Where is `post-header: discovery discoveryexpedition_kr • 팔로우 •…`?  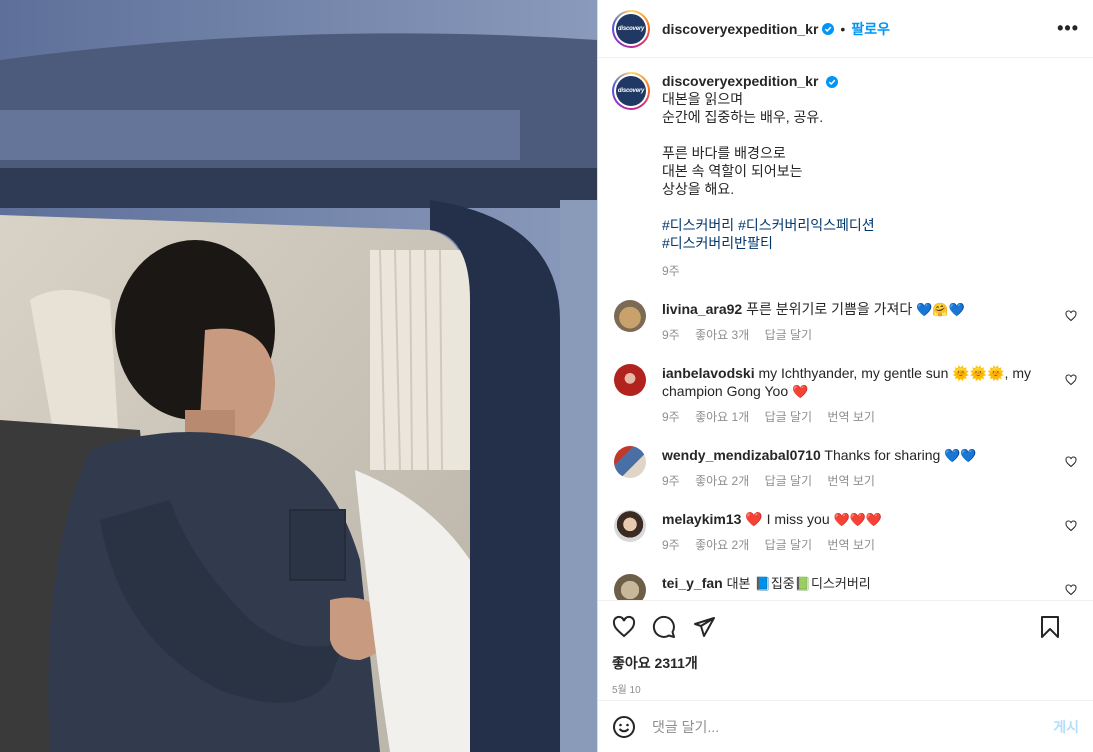
post-header: discovery discoveryexpedition_kr • 팔로우 •… is located at coordinates (845, 29).